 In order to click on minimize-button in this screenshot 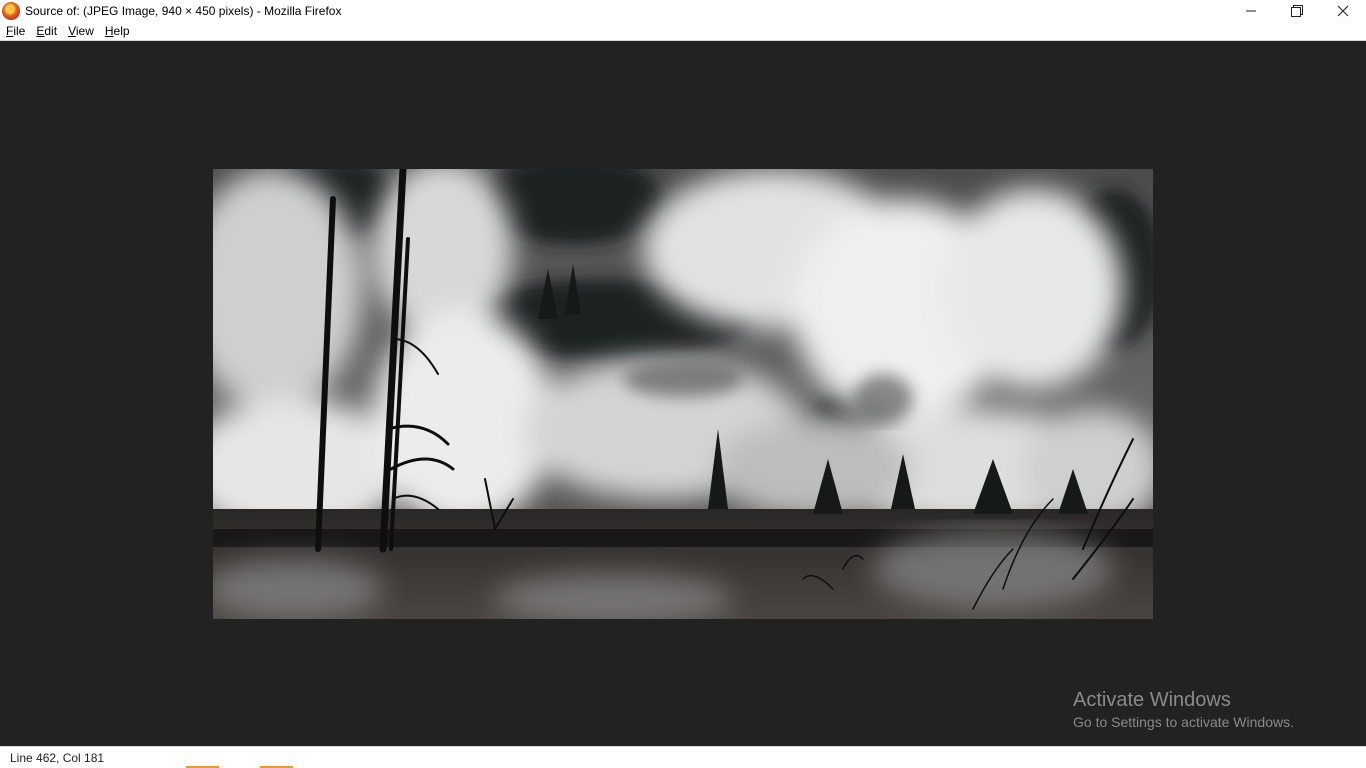, I will do `click(1251, 11)`.